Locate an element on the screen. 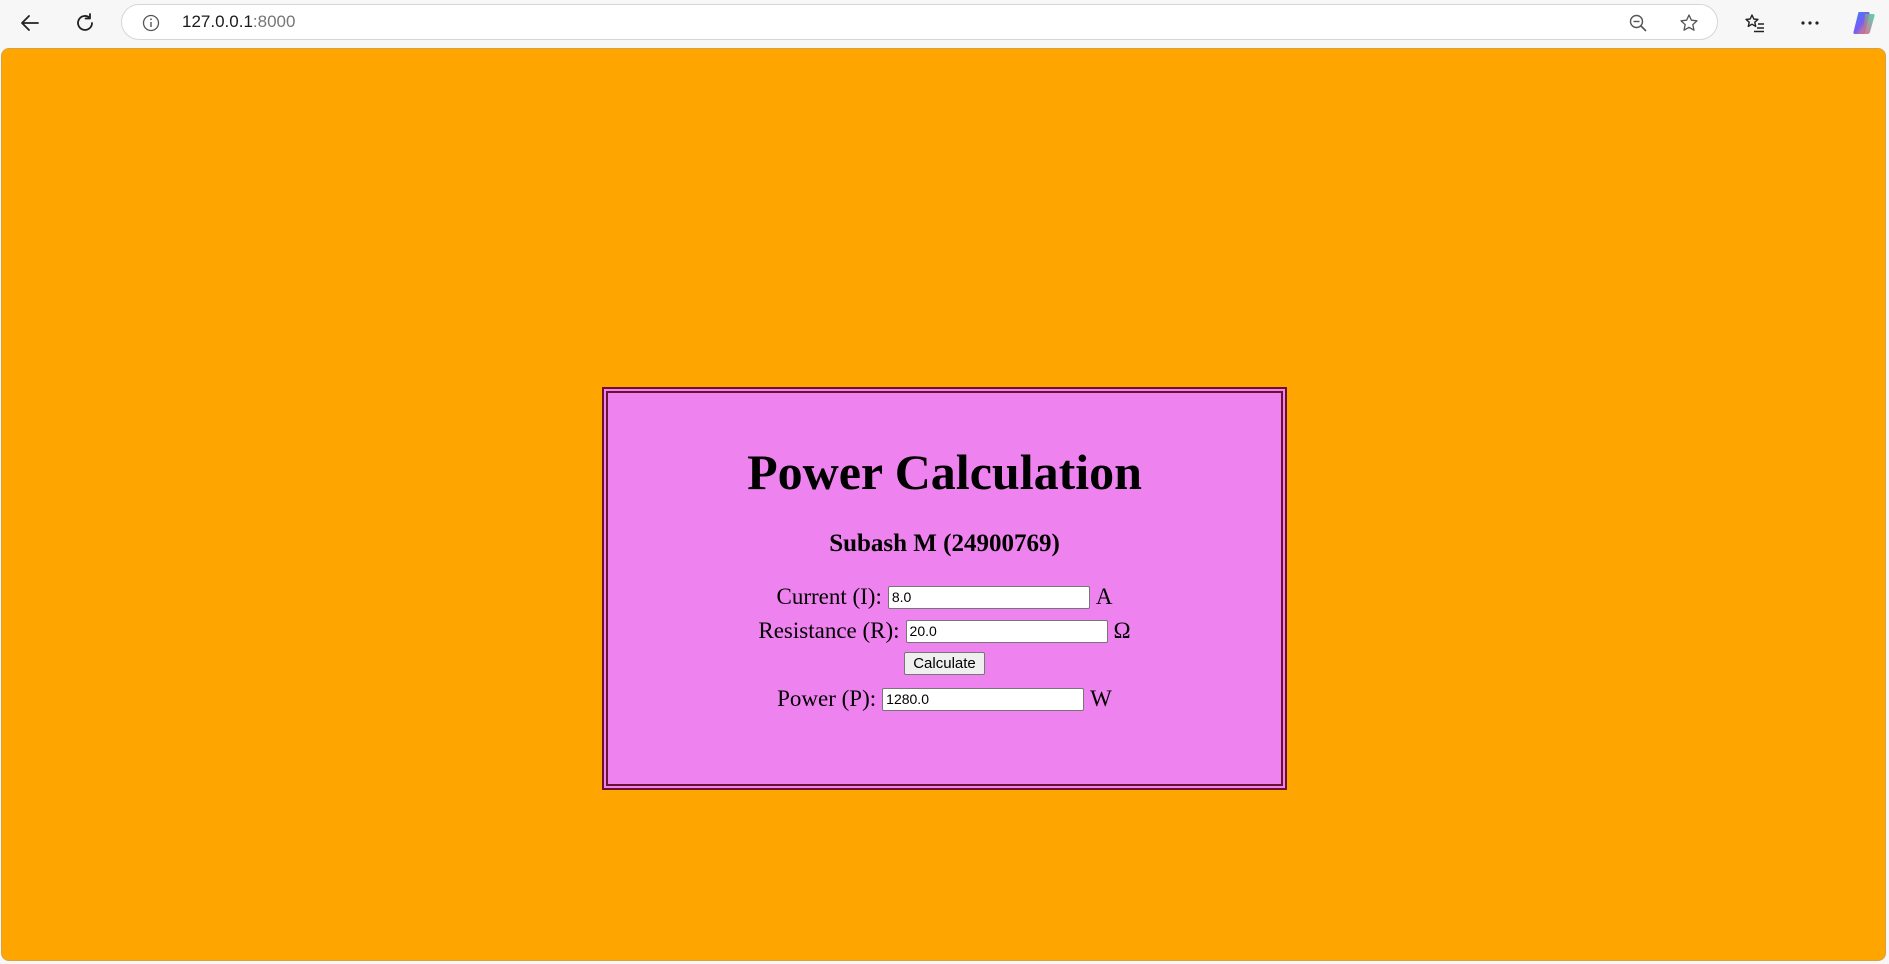 The width and height of the screenshot is (1889, 964). more-dots-icon is located at coordinates (1810, 23).